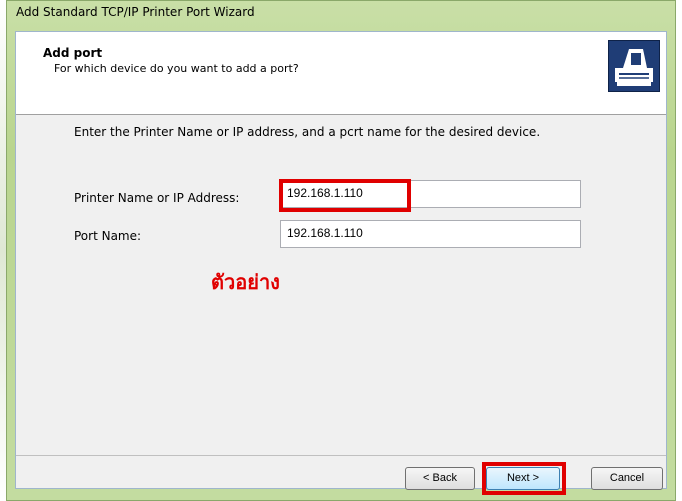 The width and height of the screenshot is (682, 501). What do you see at coordinates (440, 478) in the screenshot?
I see `back-button: < Back` at bounding box center [440, 478].